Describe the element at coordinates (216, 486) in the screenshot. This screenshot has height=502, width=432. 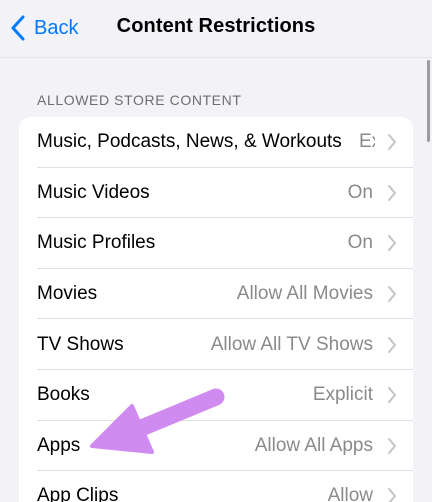
I see `row-app-clips: App Clips Allow` at that location.